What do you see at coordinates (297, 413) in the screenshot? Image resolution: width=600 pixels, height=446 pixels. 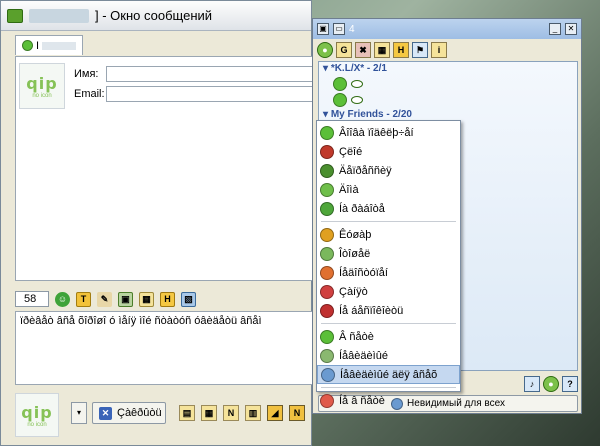 I see `enter-key-icon: N` at bounding box center [297, 413].